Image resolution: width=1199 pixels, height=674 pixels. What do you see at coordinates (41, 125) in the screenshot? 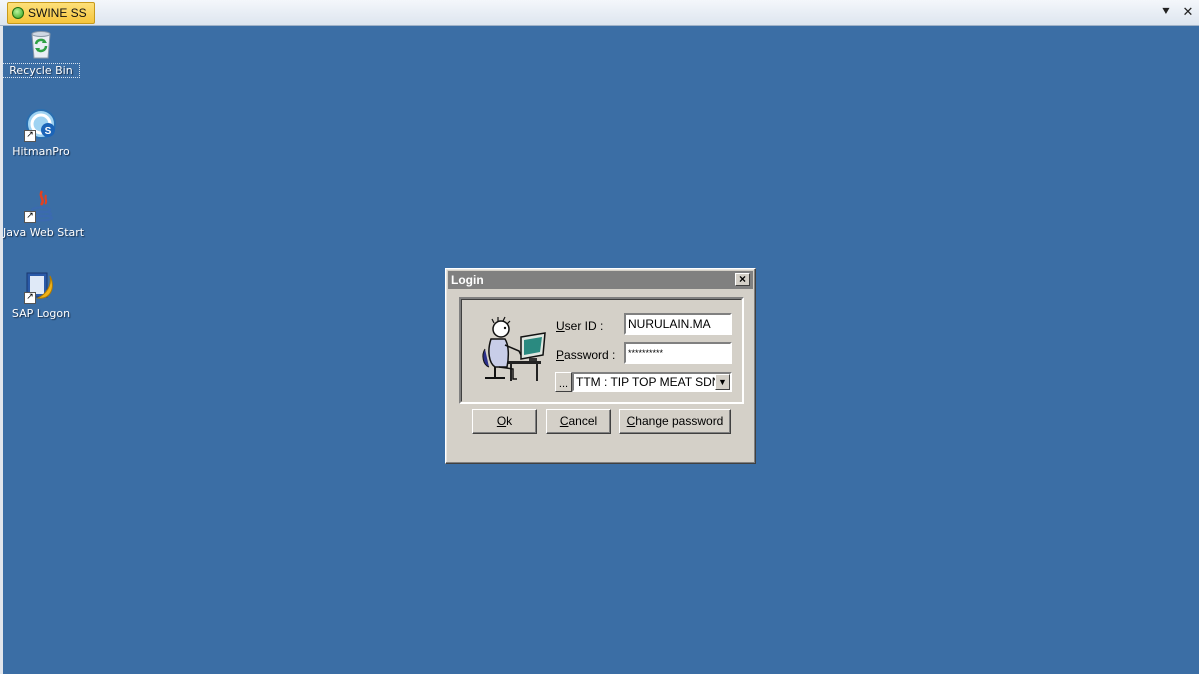
I see `hitmanpro-icon: S ↗` at bounding box center [41, 125].